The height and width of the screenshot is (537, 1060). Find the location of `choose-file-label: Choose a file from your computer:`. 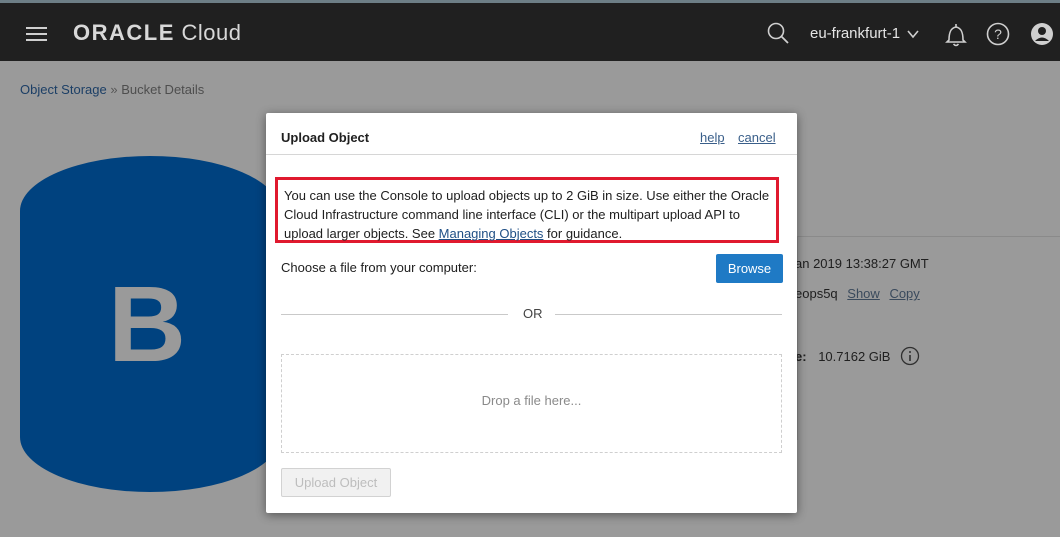

choose-file-label: Choose a file from your computer: is located at coordinates (379, 267).